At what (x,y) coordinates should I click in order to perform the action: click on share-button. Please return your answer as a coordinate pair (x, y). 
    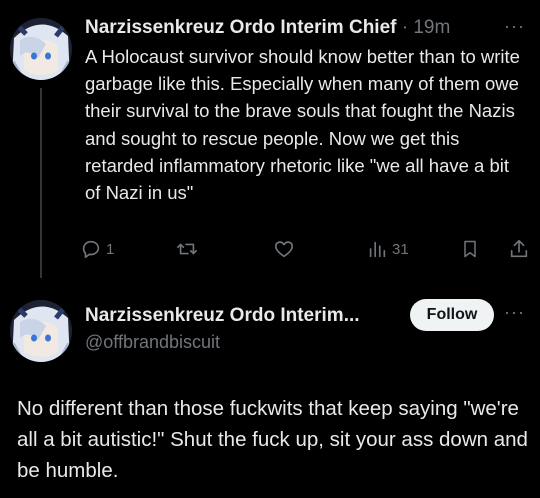
    Looking at the image, I should click on (519, 249).